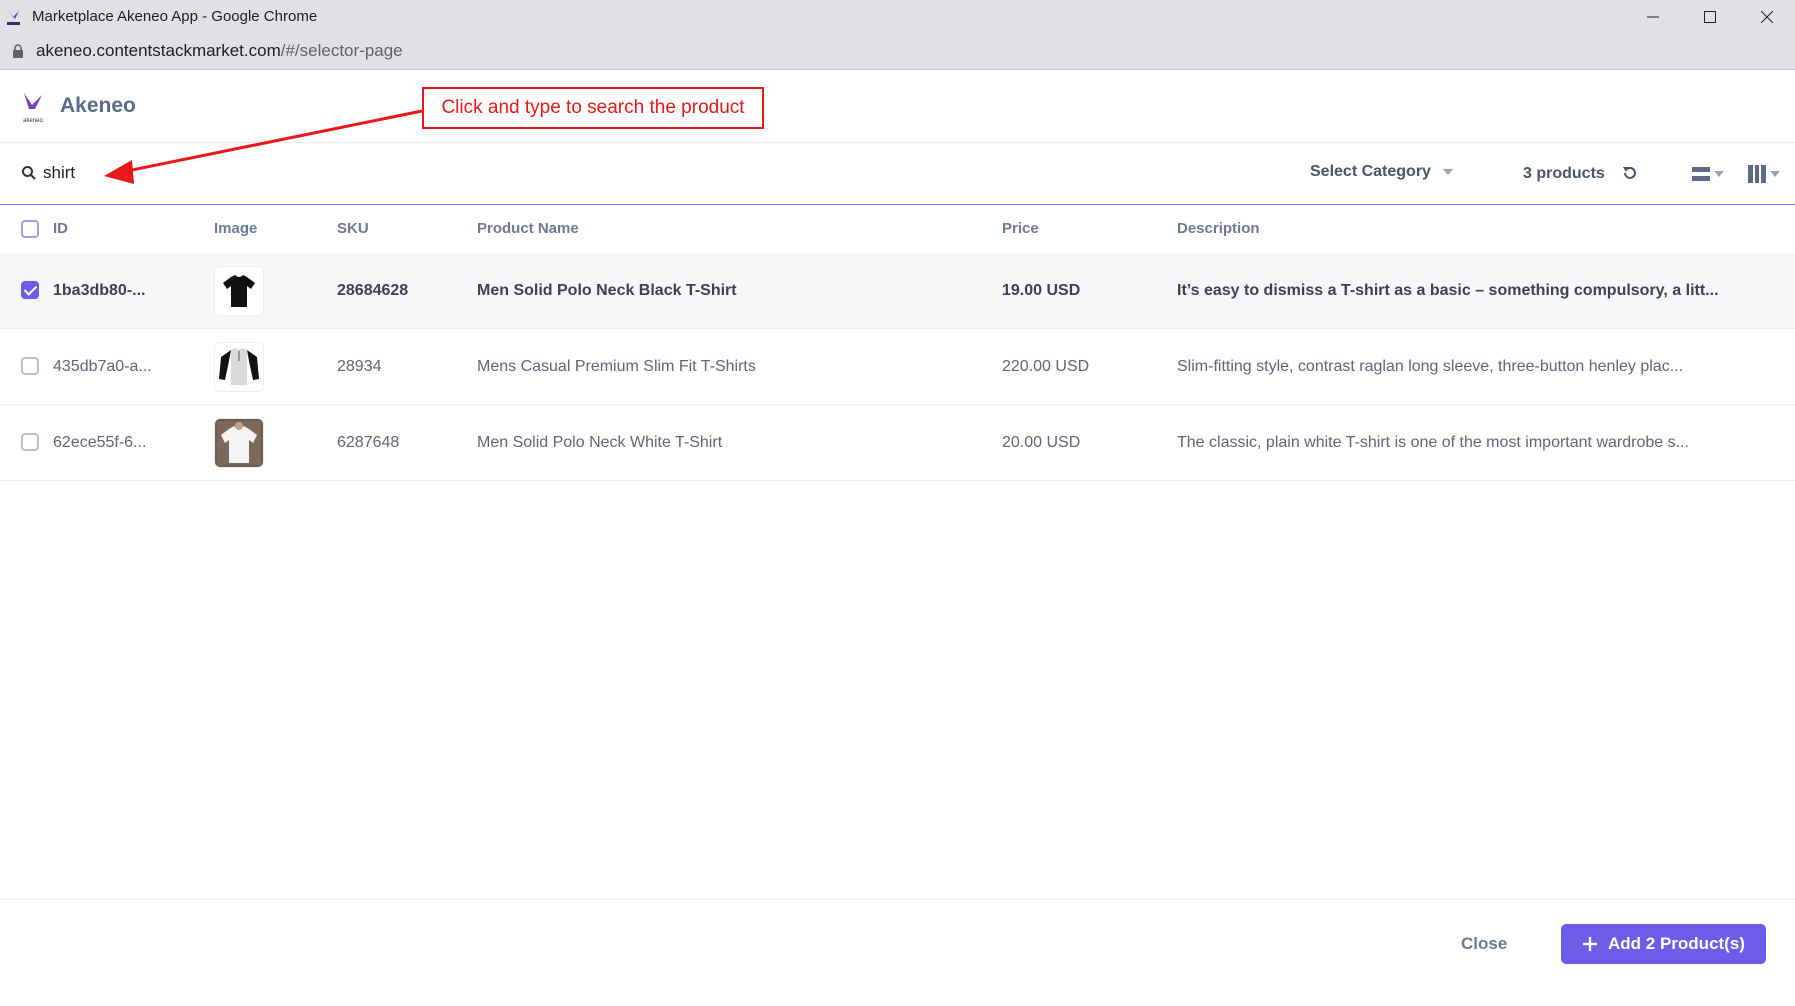 Image resolution: width=1795 pixels, height=1006 pixels. I want to click on search-icon, so click(29, 173).